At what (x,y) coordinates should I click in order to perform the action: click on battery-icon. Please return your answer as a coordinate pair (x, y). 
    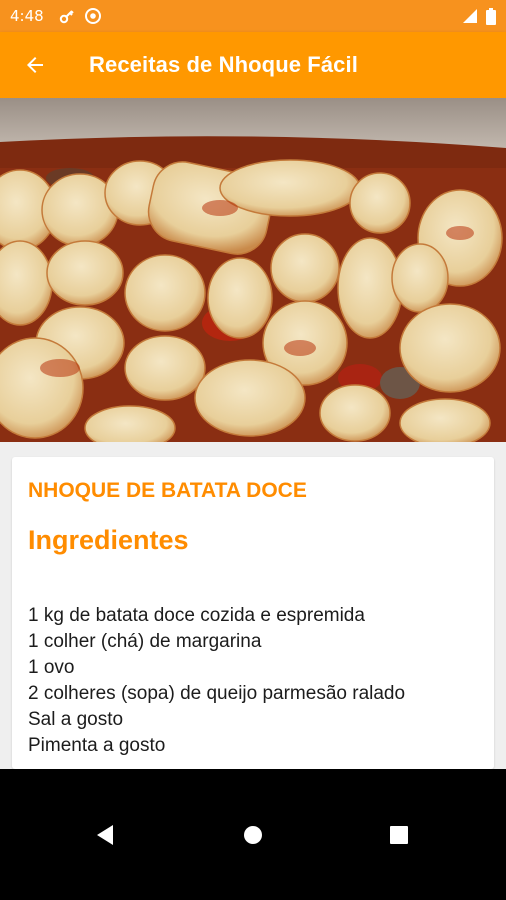
    Looking at the image, I should click on (491, 16).